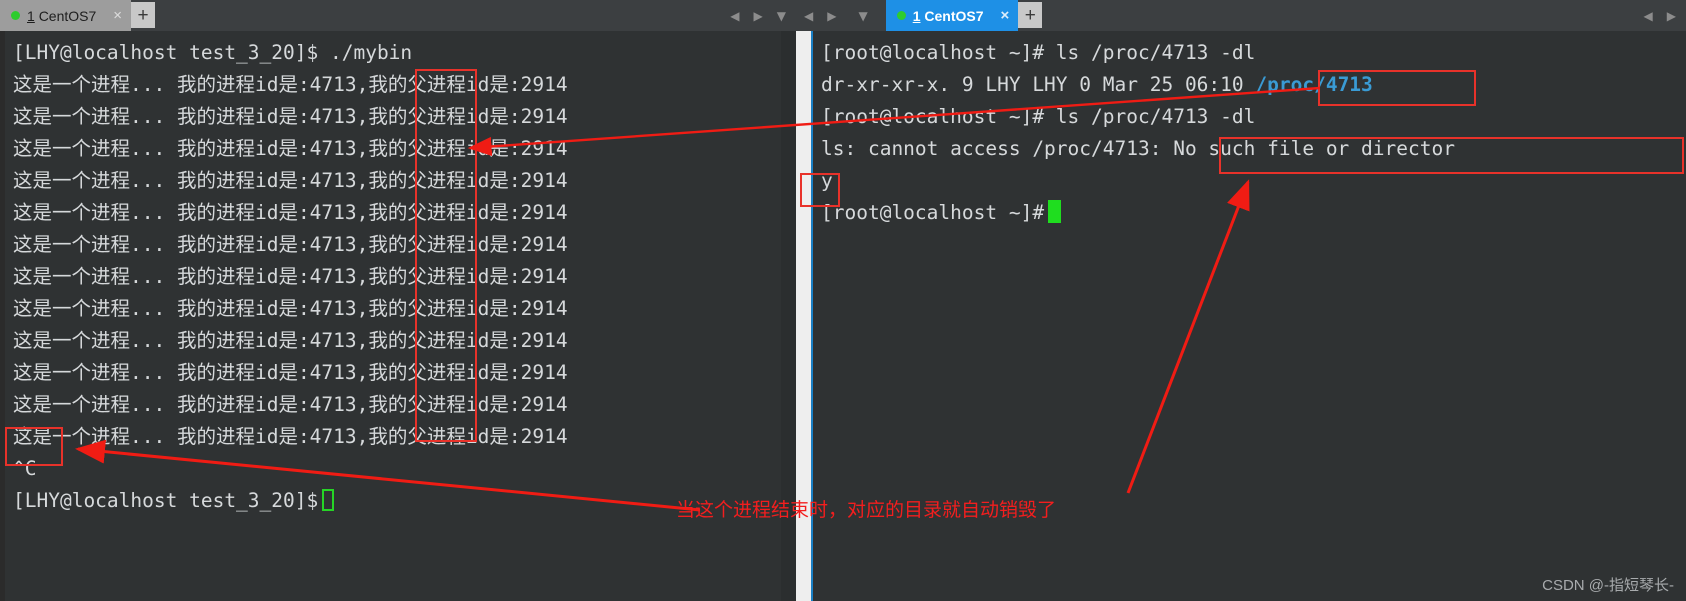 Image resolution: width=1686 pixels, height=601 pixels. What do you see at coordinates (1342, 15) in the screenshot?
I see `right-tab-spacer` at bounding box center [1342, 15].